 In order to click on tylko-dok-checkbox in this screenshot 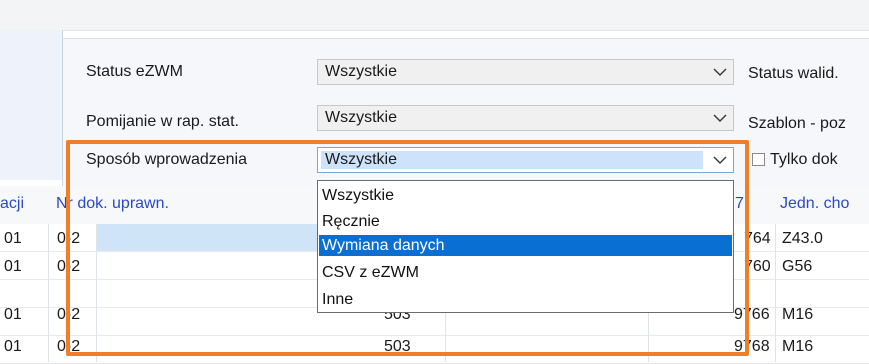, I will do `click(758, 159)`.